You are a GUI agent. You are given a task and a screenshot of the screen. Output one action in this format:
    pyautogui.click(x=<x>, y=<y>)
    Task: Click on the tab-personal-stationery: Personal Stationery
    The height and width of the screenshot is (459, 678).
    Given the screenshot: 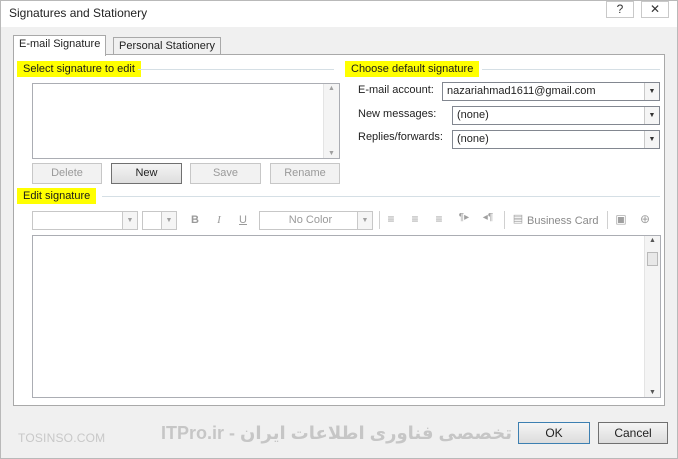 What is the action you would take?
    pyautogui.click(x=167, y=46)
    